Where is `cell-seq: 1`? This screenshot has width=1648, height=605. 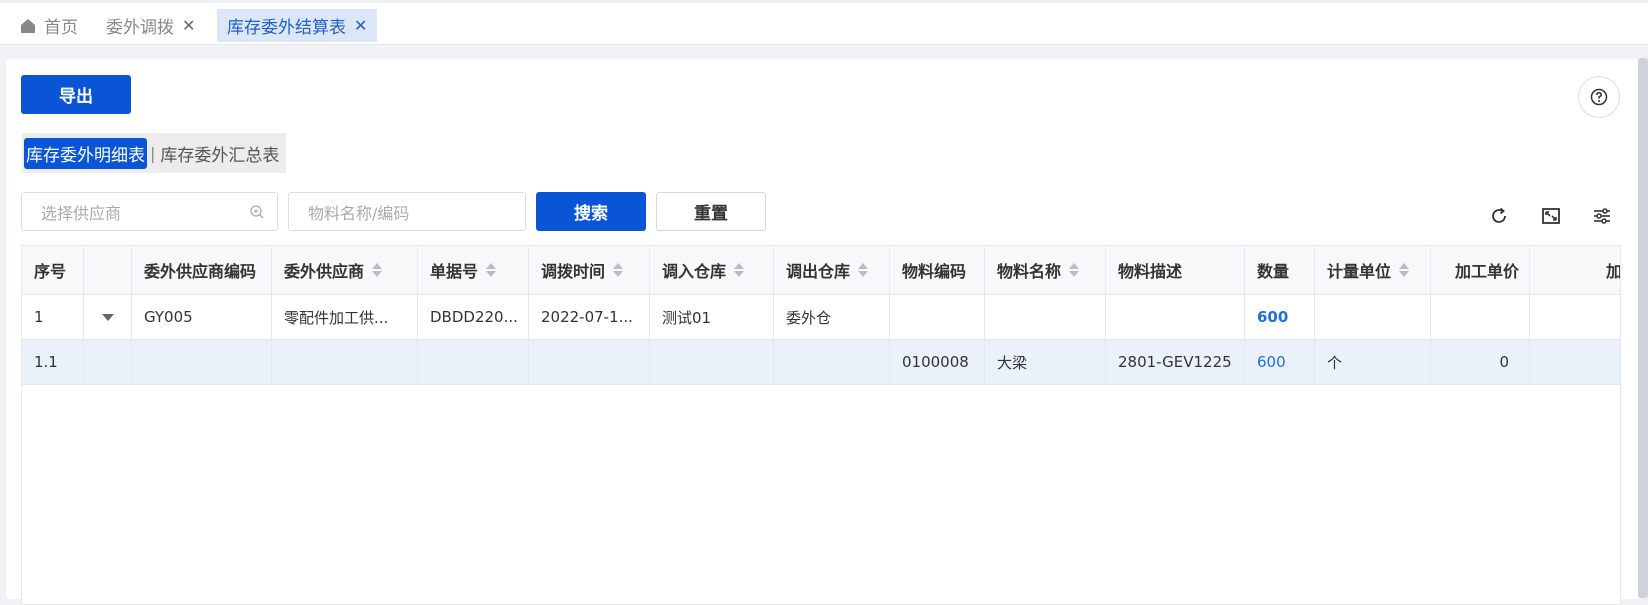
cell-seq: 1 is located at coordinates (53, 317).